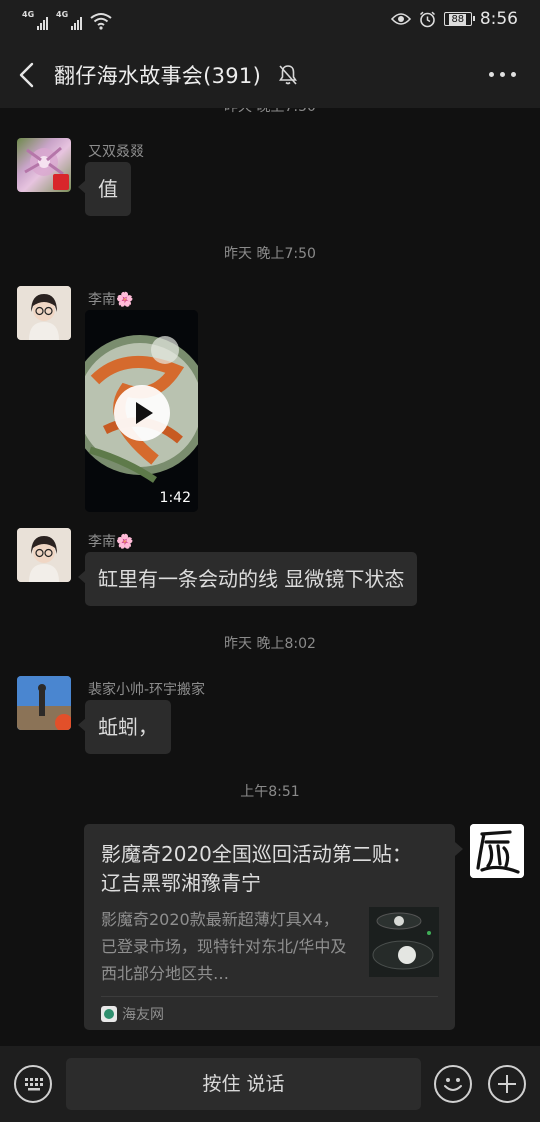 The image size is (540, 1122). What do you see at coordinates (270, 792) in the screenshot?
I see `timestamp: 上午8:51` at bounding box center [270, 792].